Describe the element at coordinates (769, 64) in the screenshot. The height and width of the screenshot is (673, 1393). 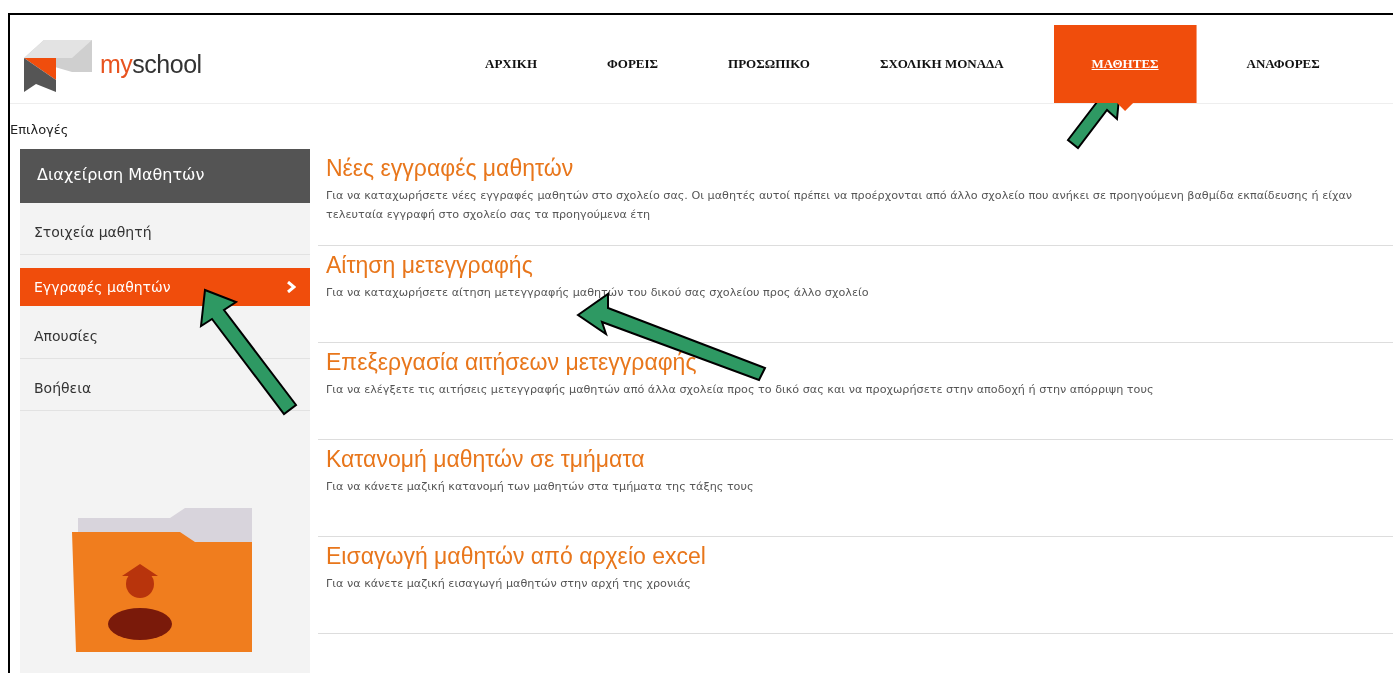
I see `nav-tab: ΠΡΟΣΩΠΙΚΟ` at that location.